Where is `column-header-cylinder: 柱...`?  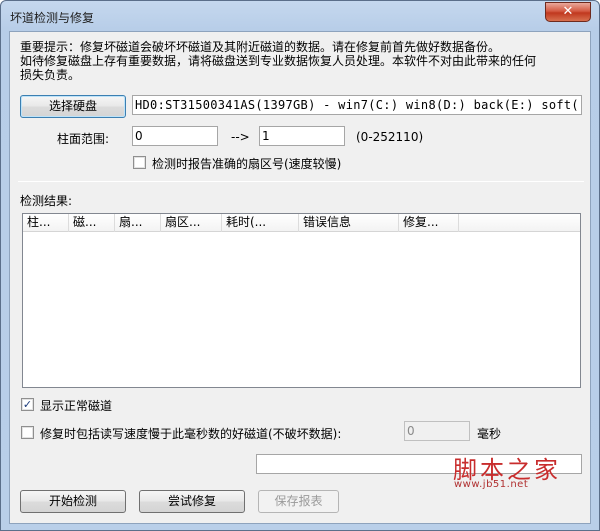 column-header-cylinder: 柱... is located at coordinates (46, 223).